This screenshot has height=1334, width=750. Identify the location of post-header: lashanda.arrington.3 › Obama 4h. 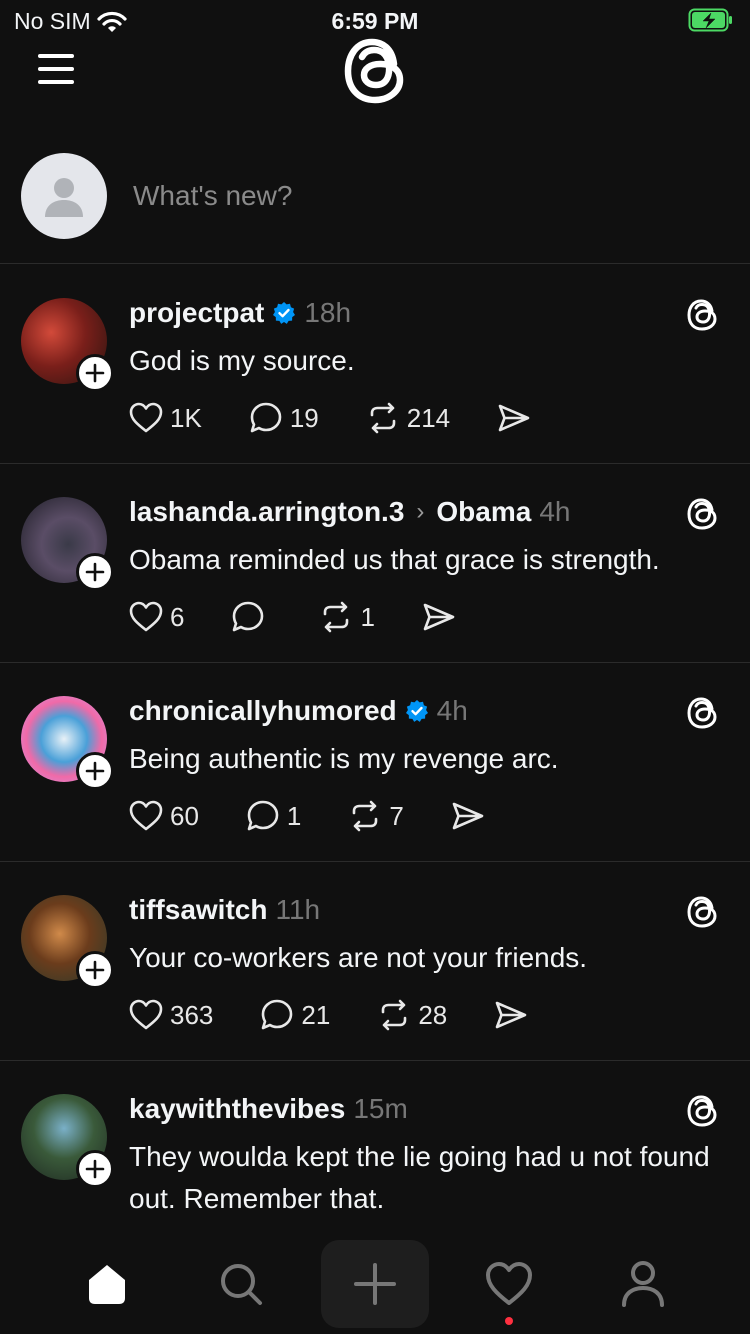
(350, 512).